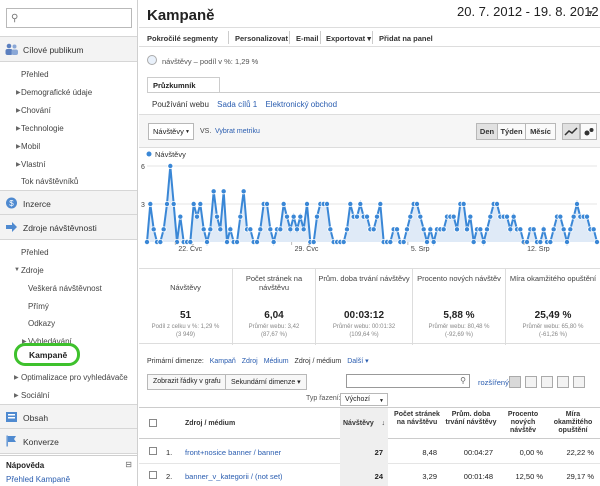 This screenshot has width=600, height=486. What do you see at coordinates (68, 111) in the screenshot?
I see `sidebar-item-behavior: ▶ Chování` at bounding box center [68, 111].